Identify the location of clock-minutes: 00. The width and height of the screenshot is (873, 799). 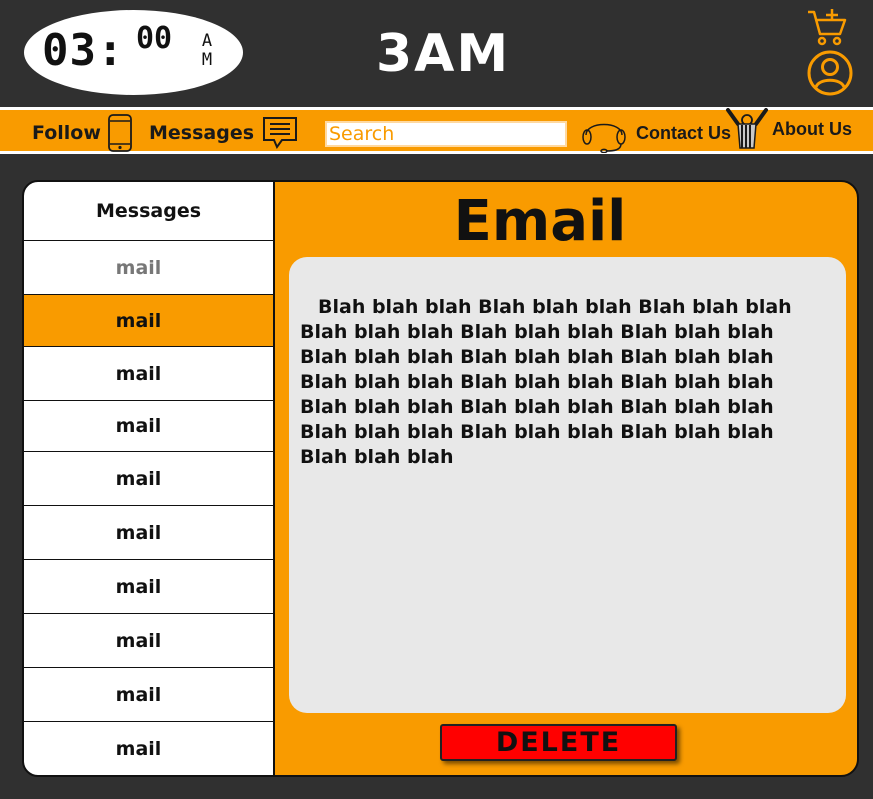
(154, 38).